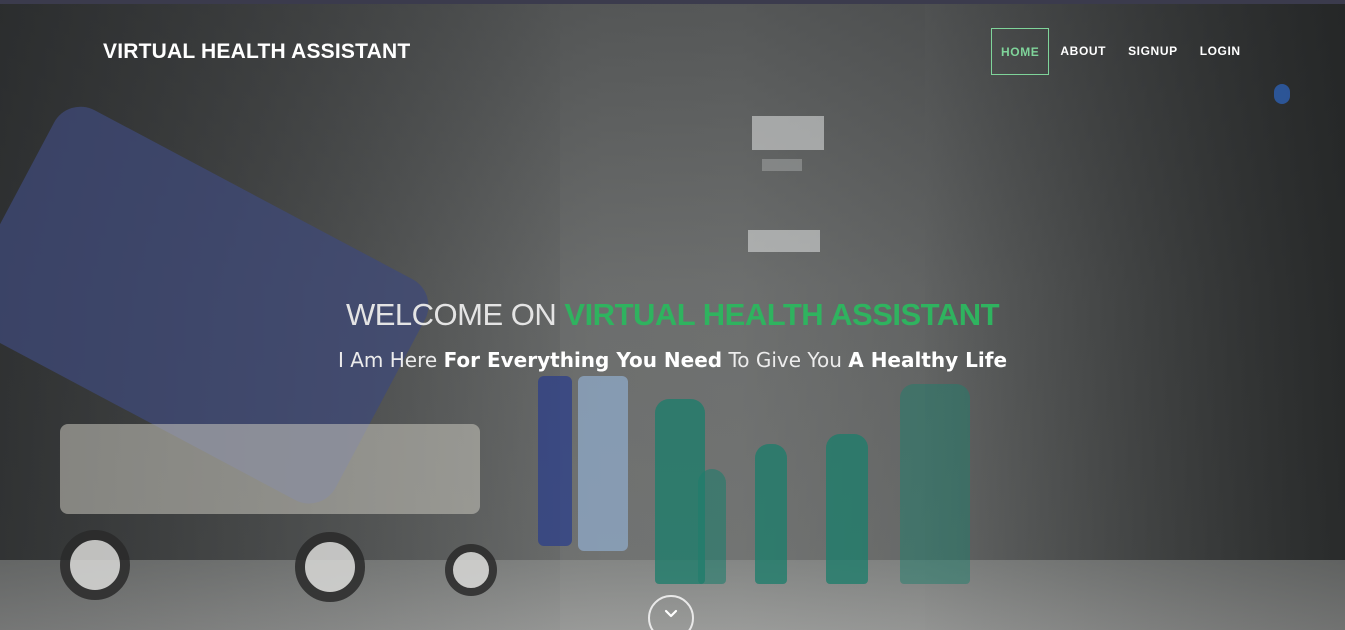 This screenshot has height=630, width=1345. I want to click on nav-signup-link: SIGNUP, so click(1153, 51).